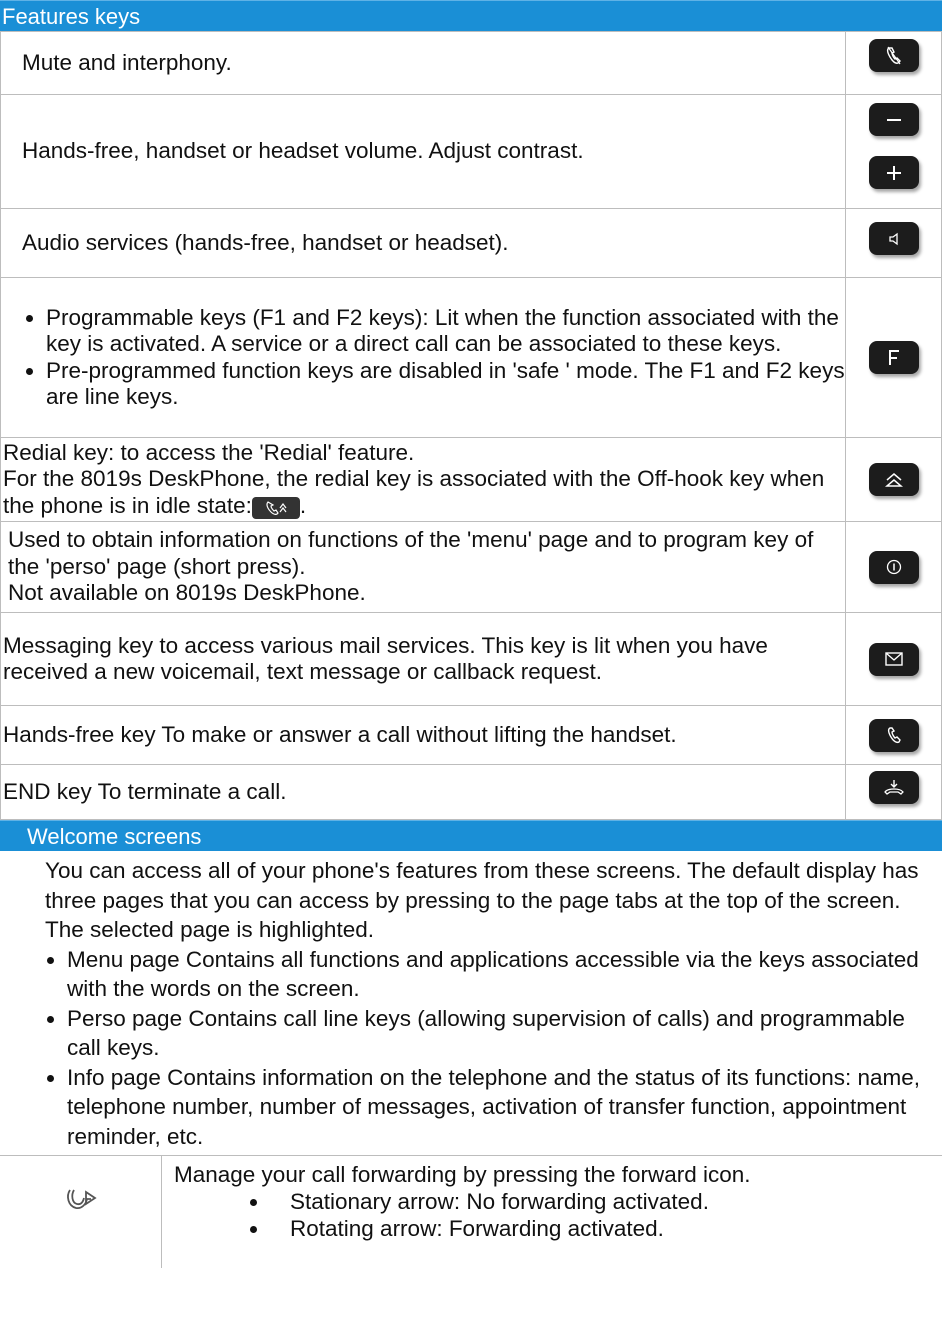 The image size is (942, 1329). Describe the element at coordinates (303, 505) in the screenshot. I see `redial-line-3: .` at that location.